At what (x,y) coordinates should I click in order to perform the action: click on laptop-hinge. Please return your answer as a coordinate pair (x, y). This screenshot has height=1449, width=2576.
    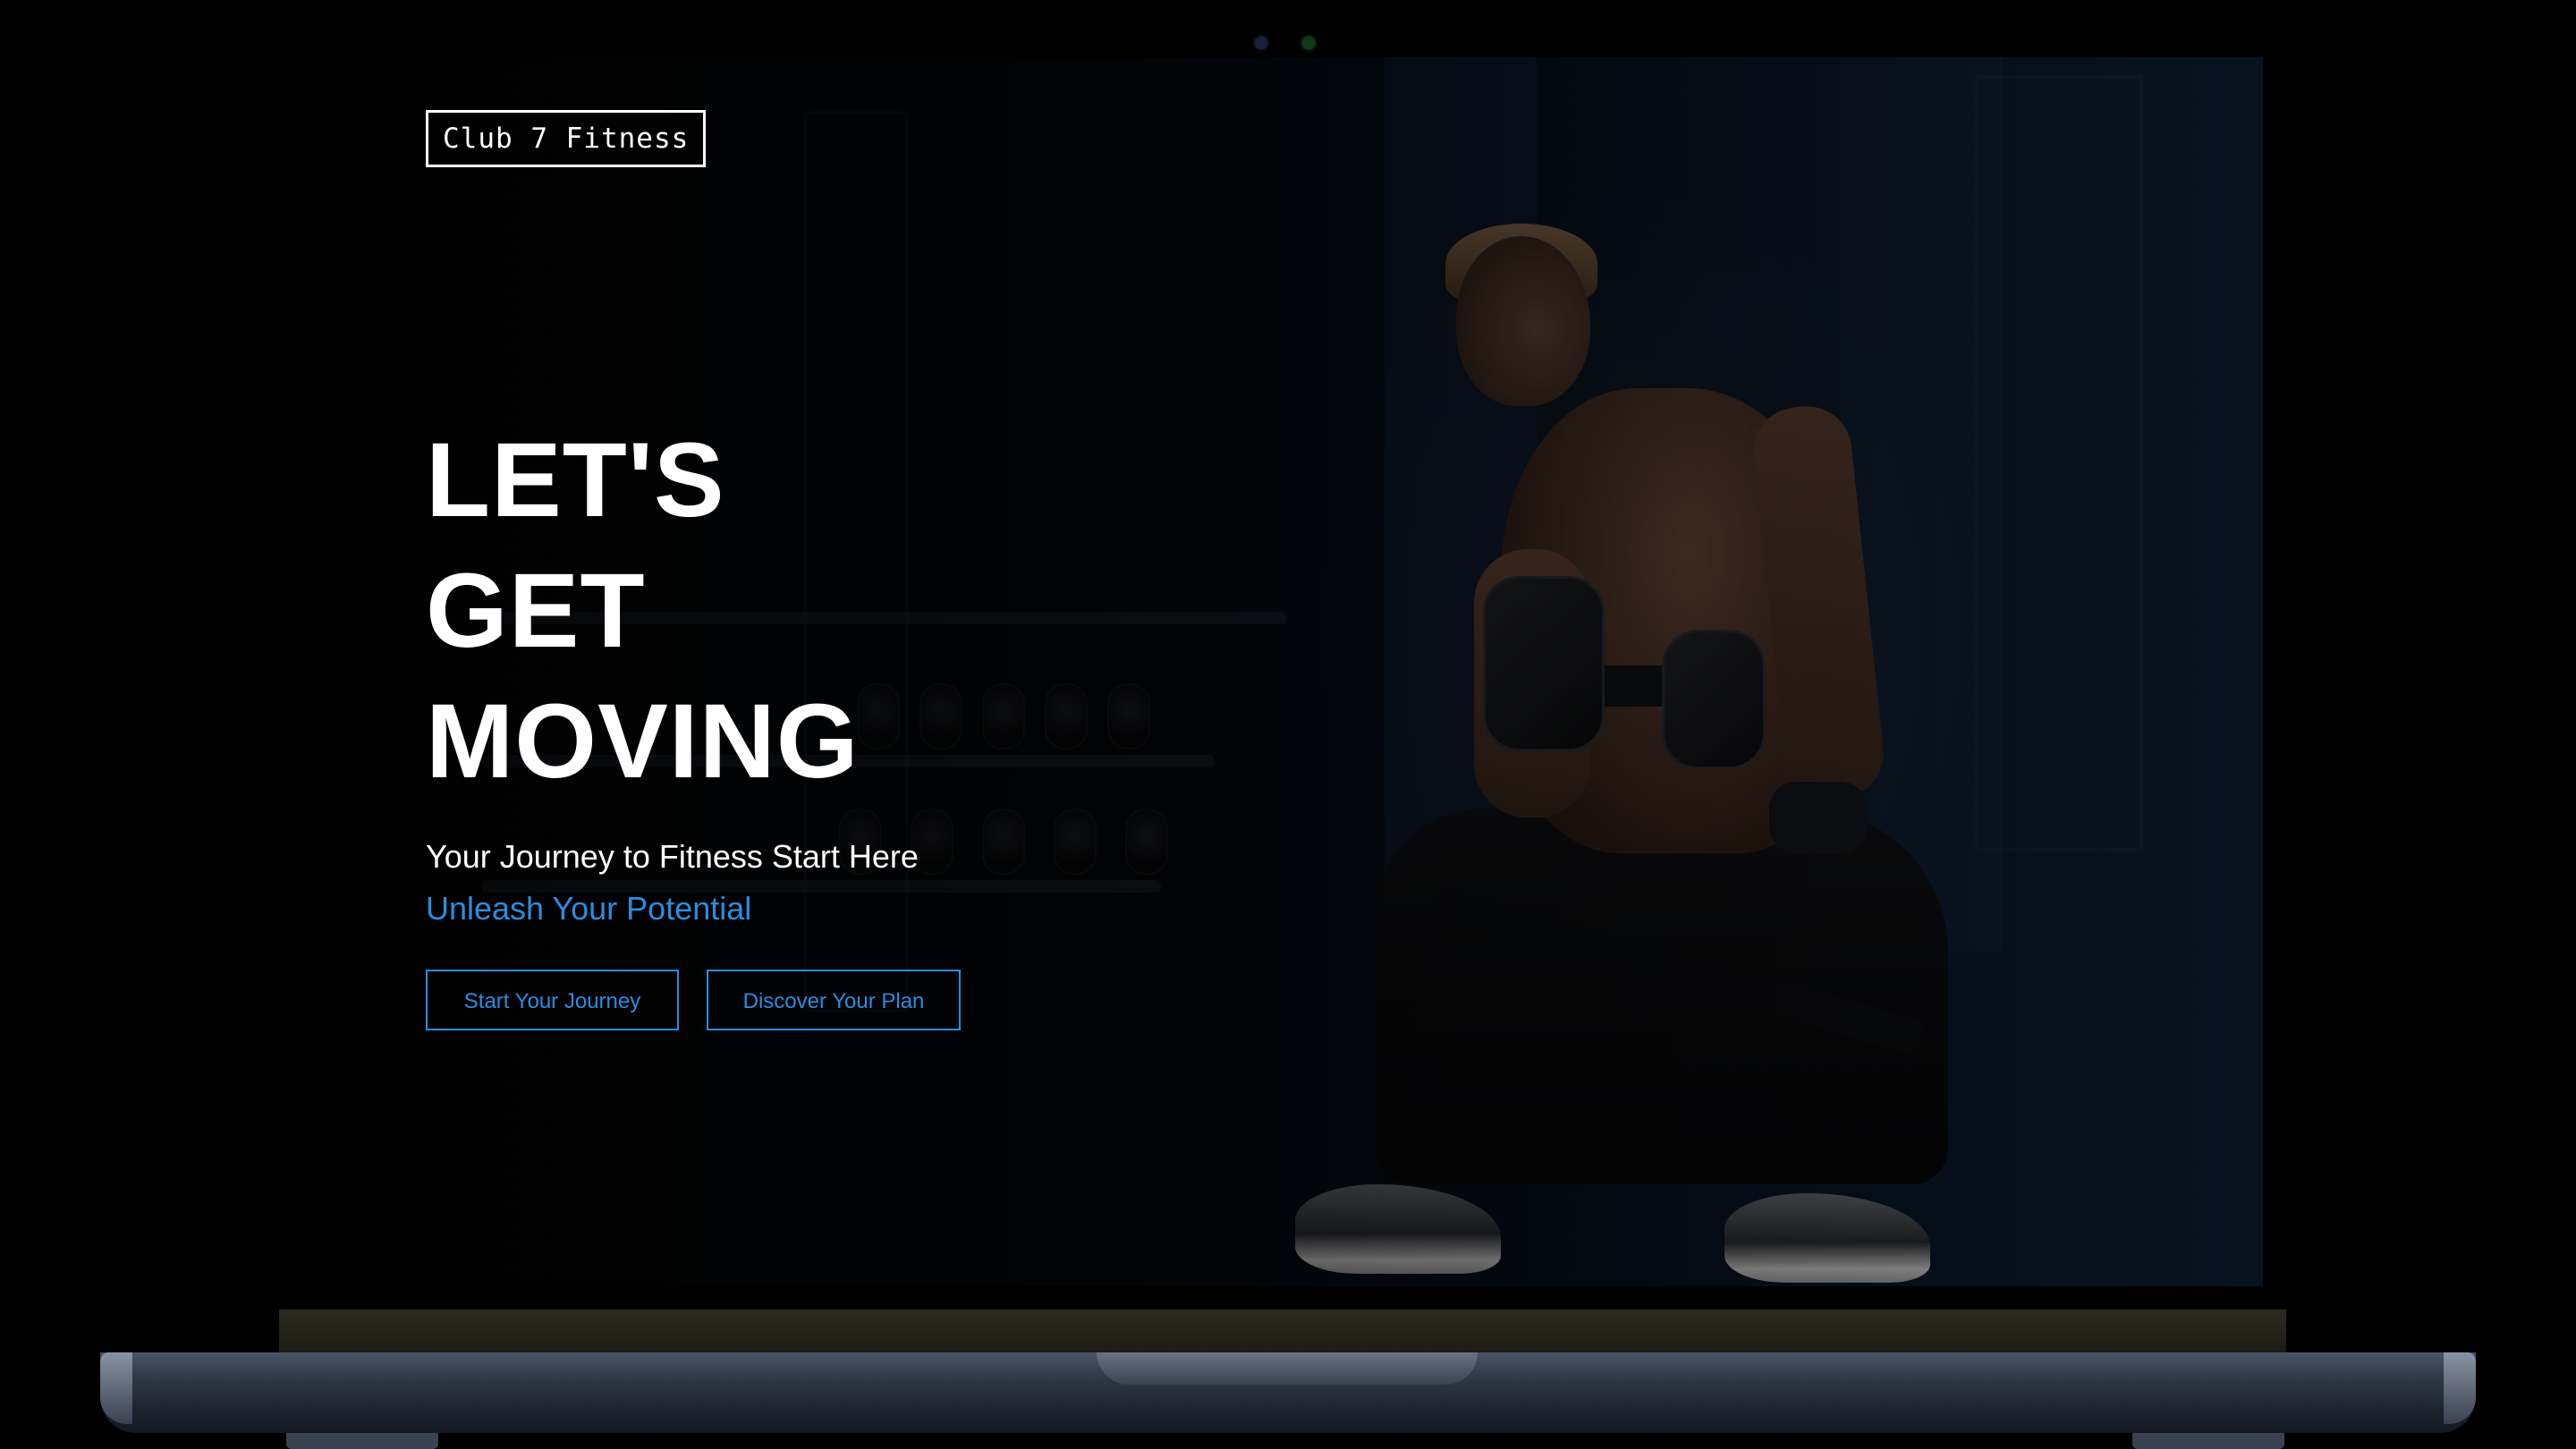
    Looking at the image, I should click on (1282, 1331).